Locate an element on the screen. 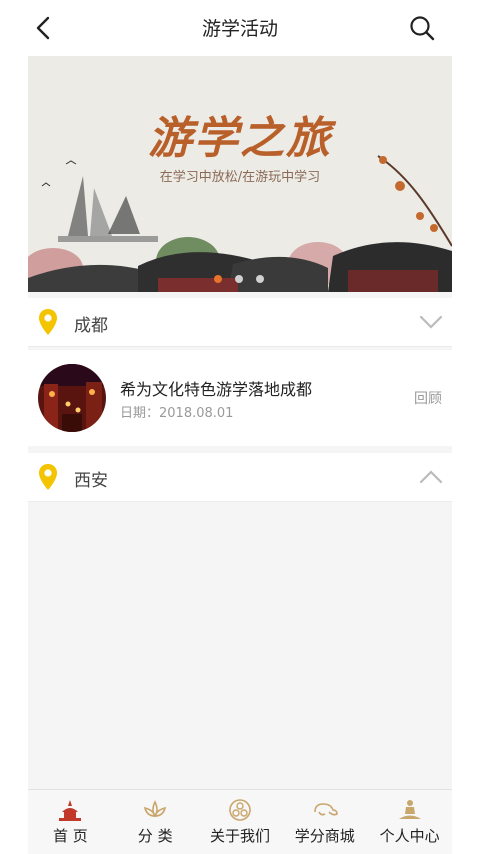 The image size is (480, 854). tab-label: 分 类 is located at coordinates (155, 836).